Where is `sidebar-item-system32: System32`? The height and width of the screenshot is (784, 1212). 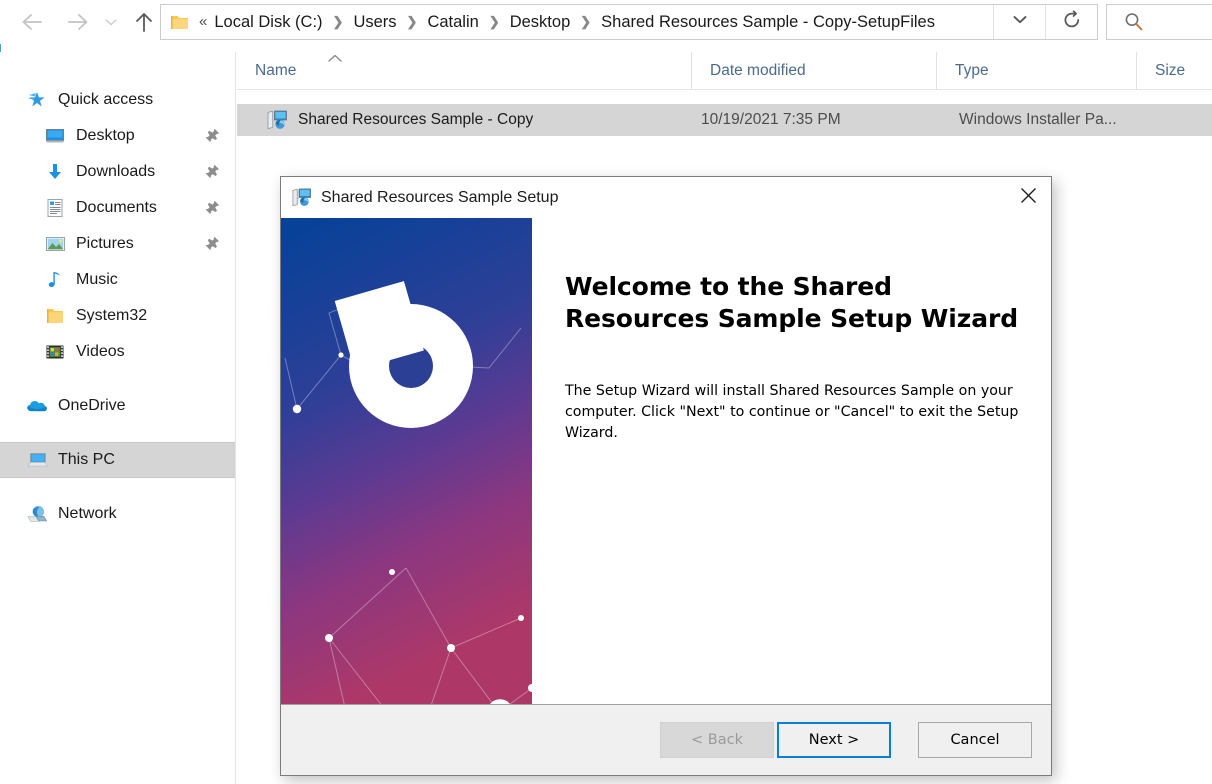 sidebar-item-system32: System32 is located at coordinates (117, 316).